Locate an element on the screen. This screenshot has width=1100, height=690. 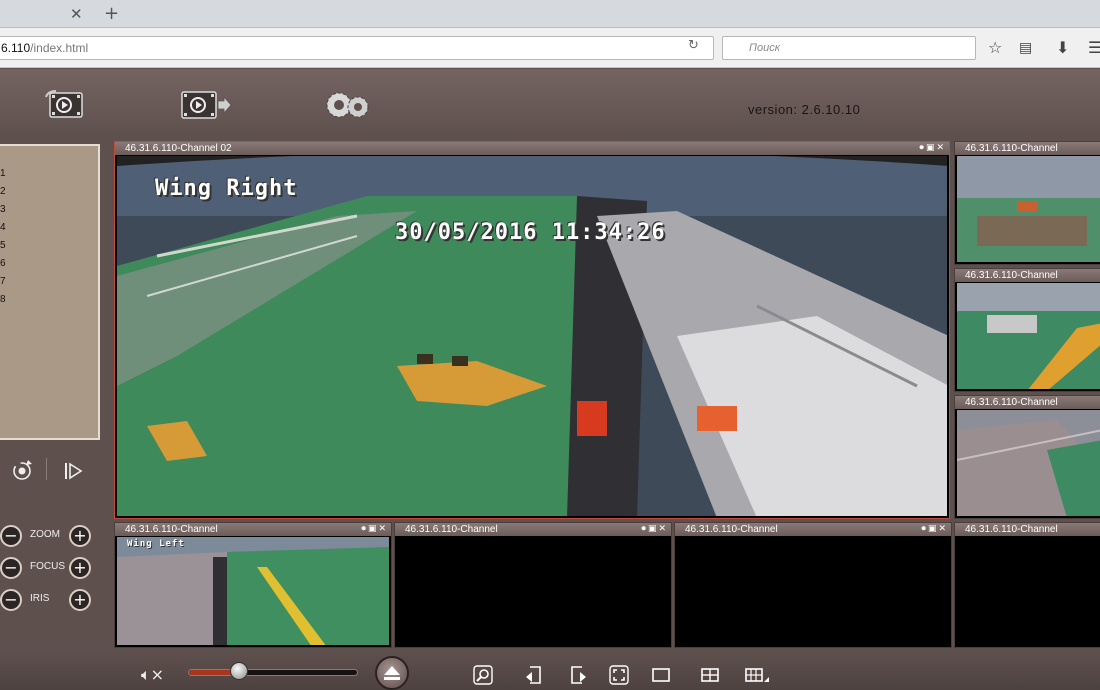
menu-icon: ☰ is located at coordinates (1094, 47).